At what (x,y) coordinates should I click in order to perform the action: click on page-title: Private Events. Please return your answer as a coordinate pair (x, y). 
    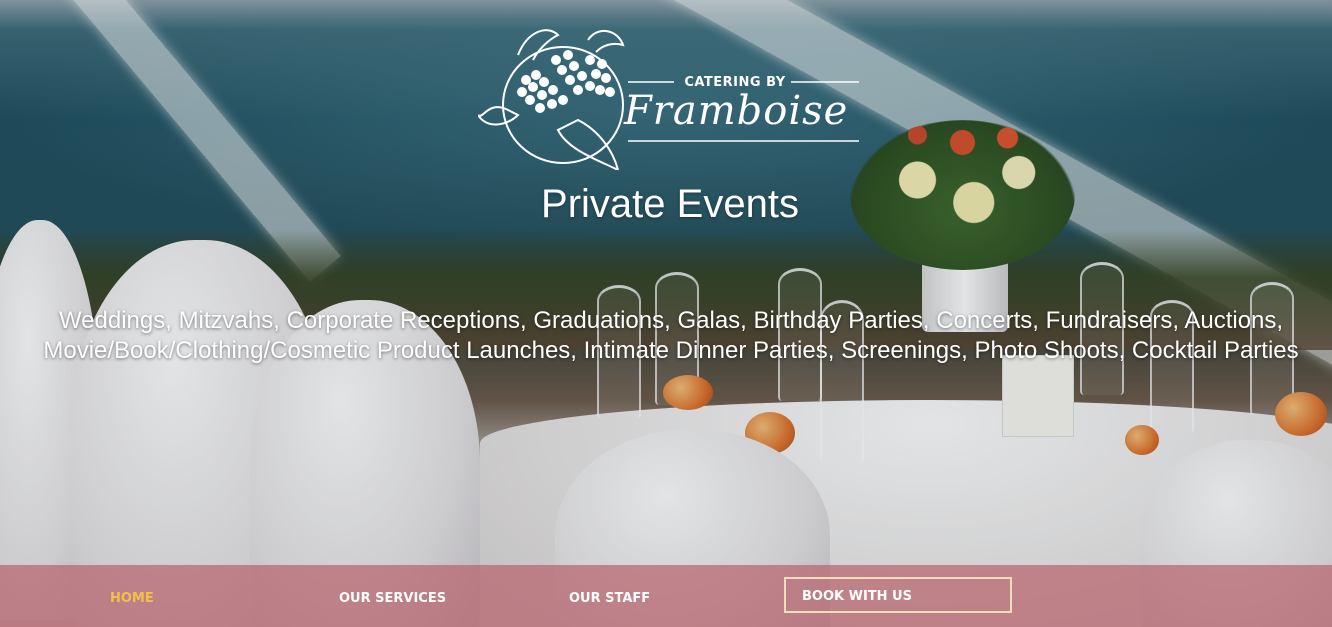
    Looking at the image, I should click on (670, 204).